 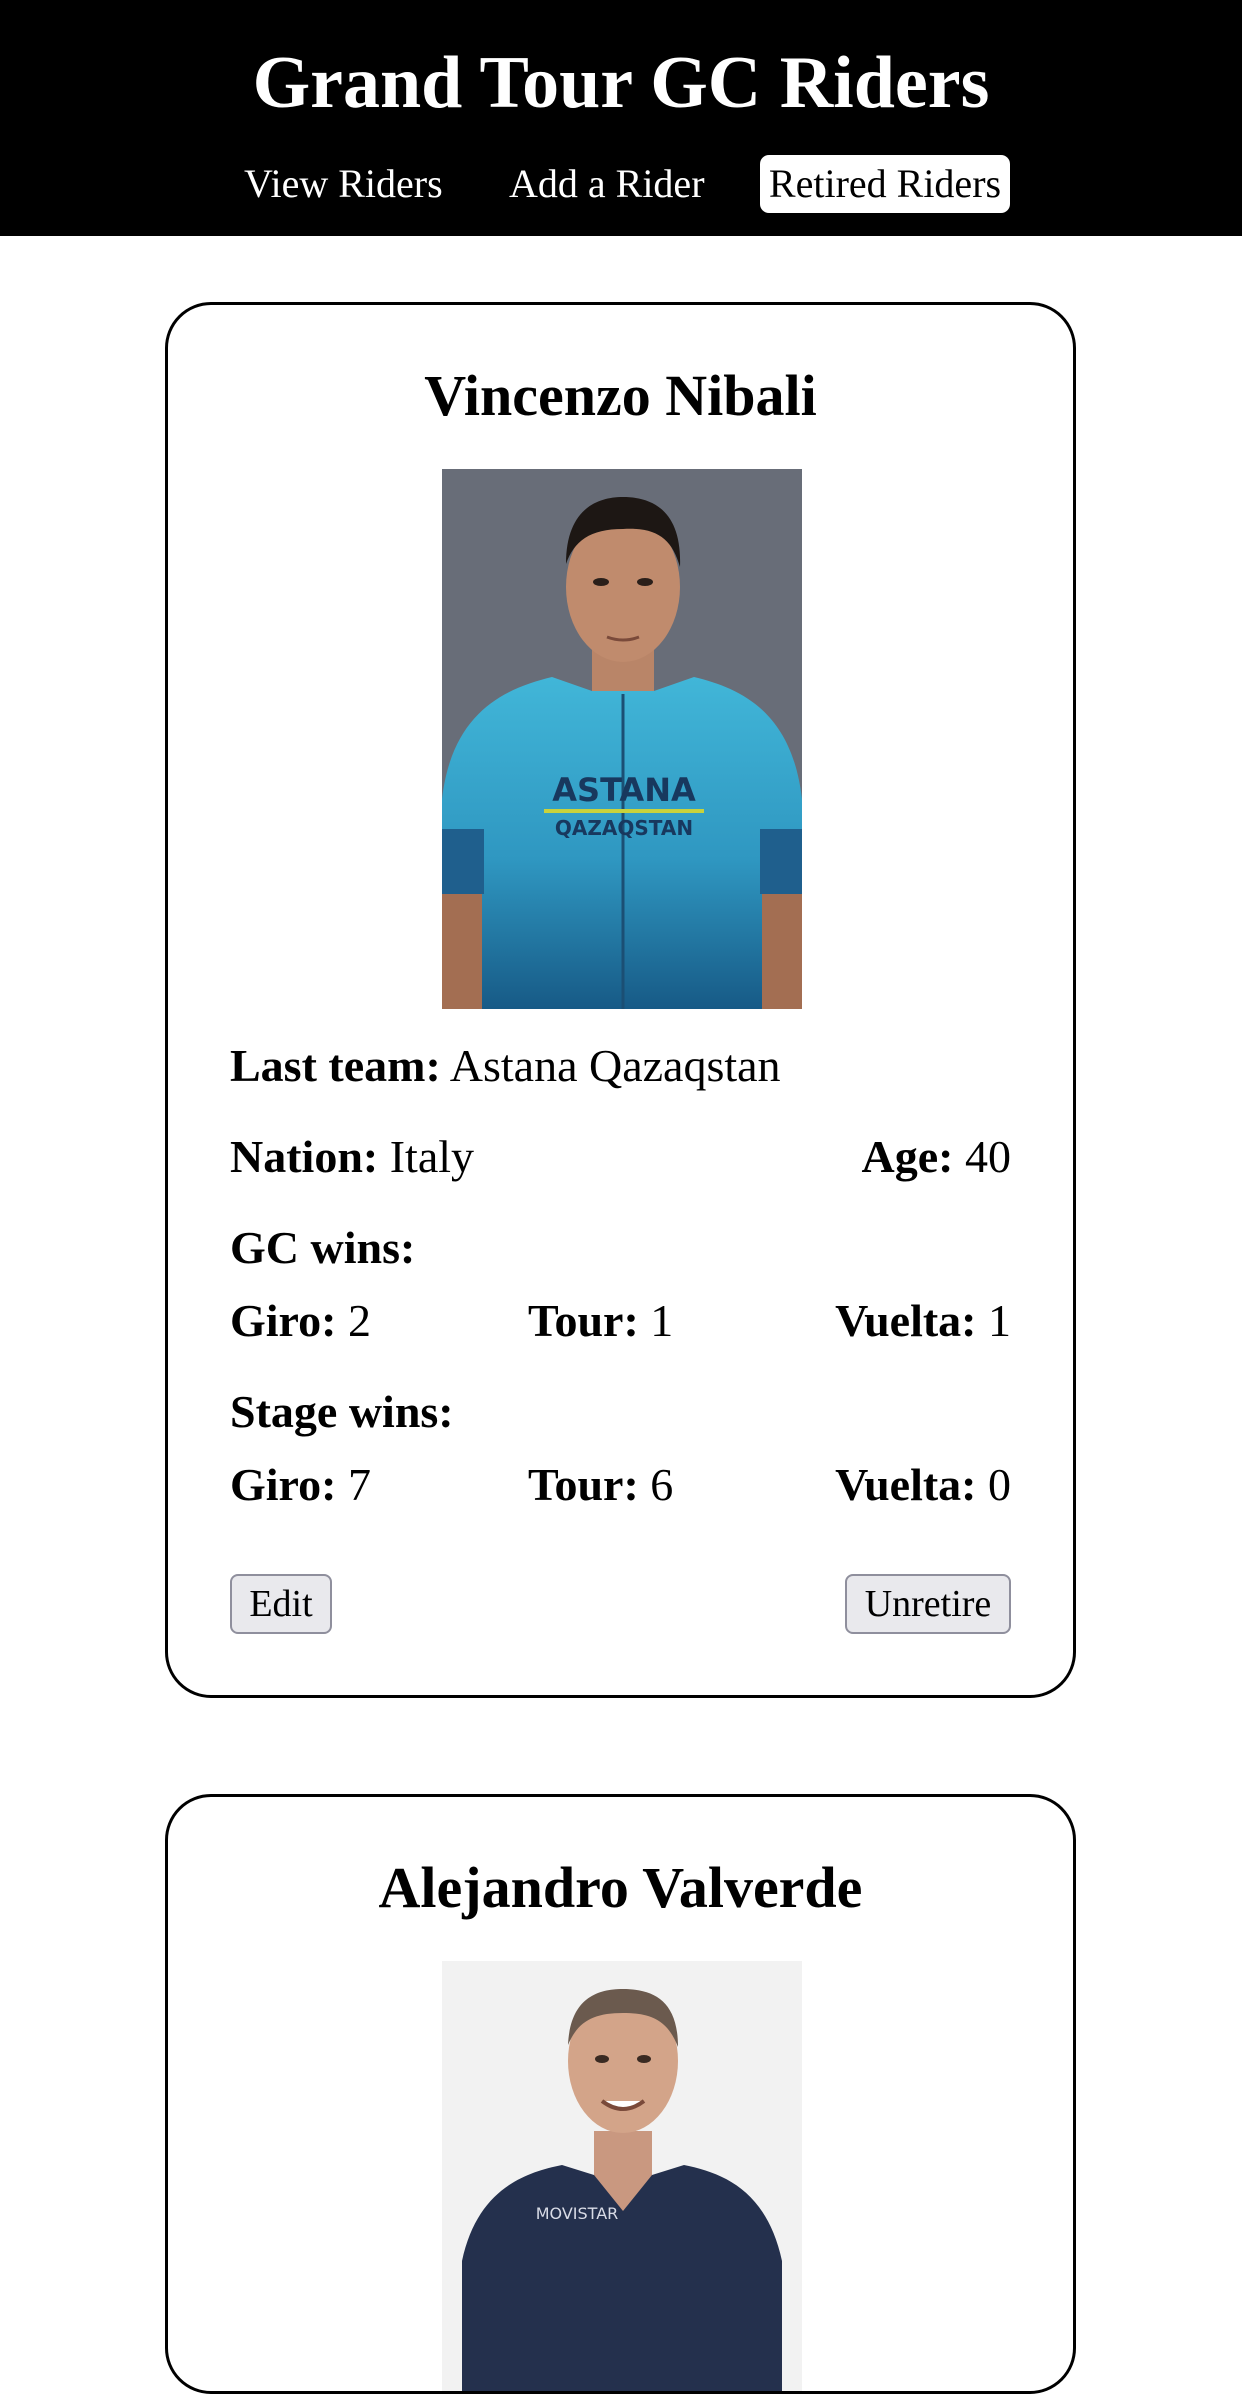 I want to click on nation-label: Nation:, so click(x=304, y=1156).